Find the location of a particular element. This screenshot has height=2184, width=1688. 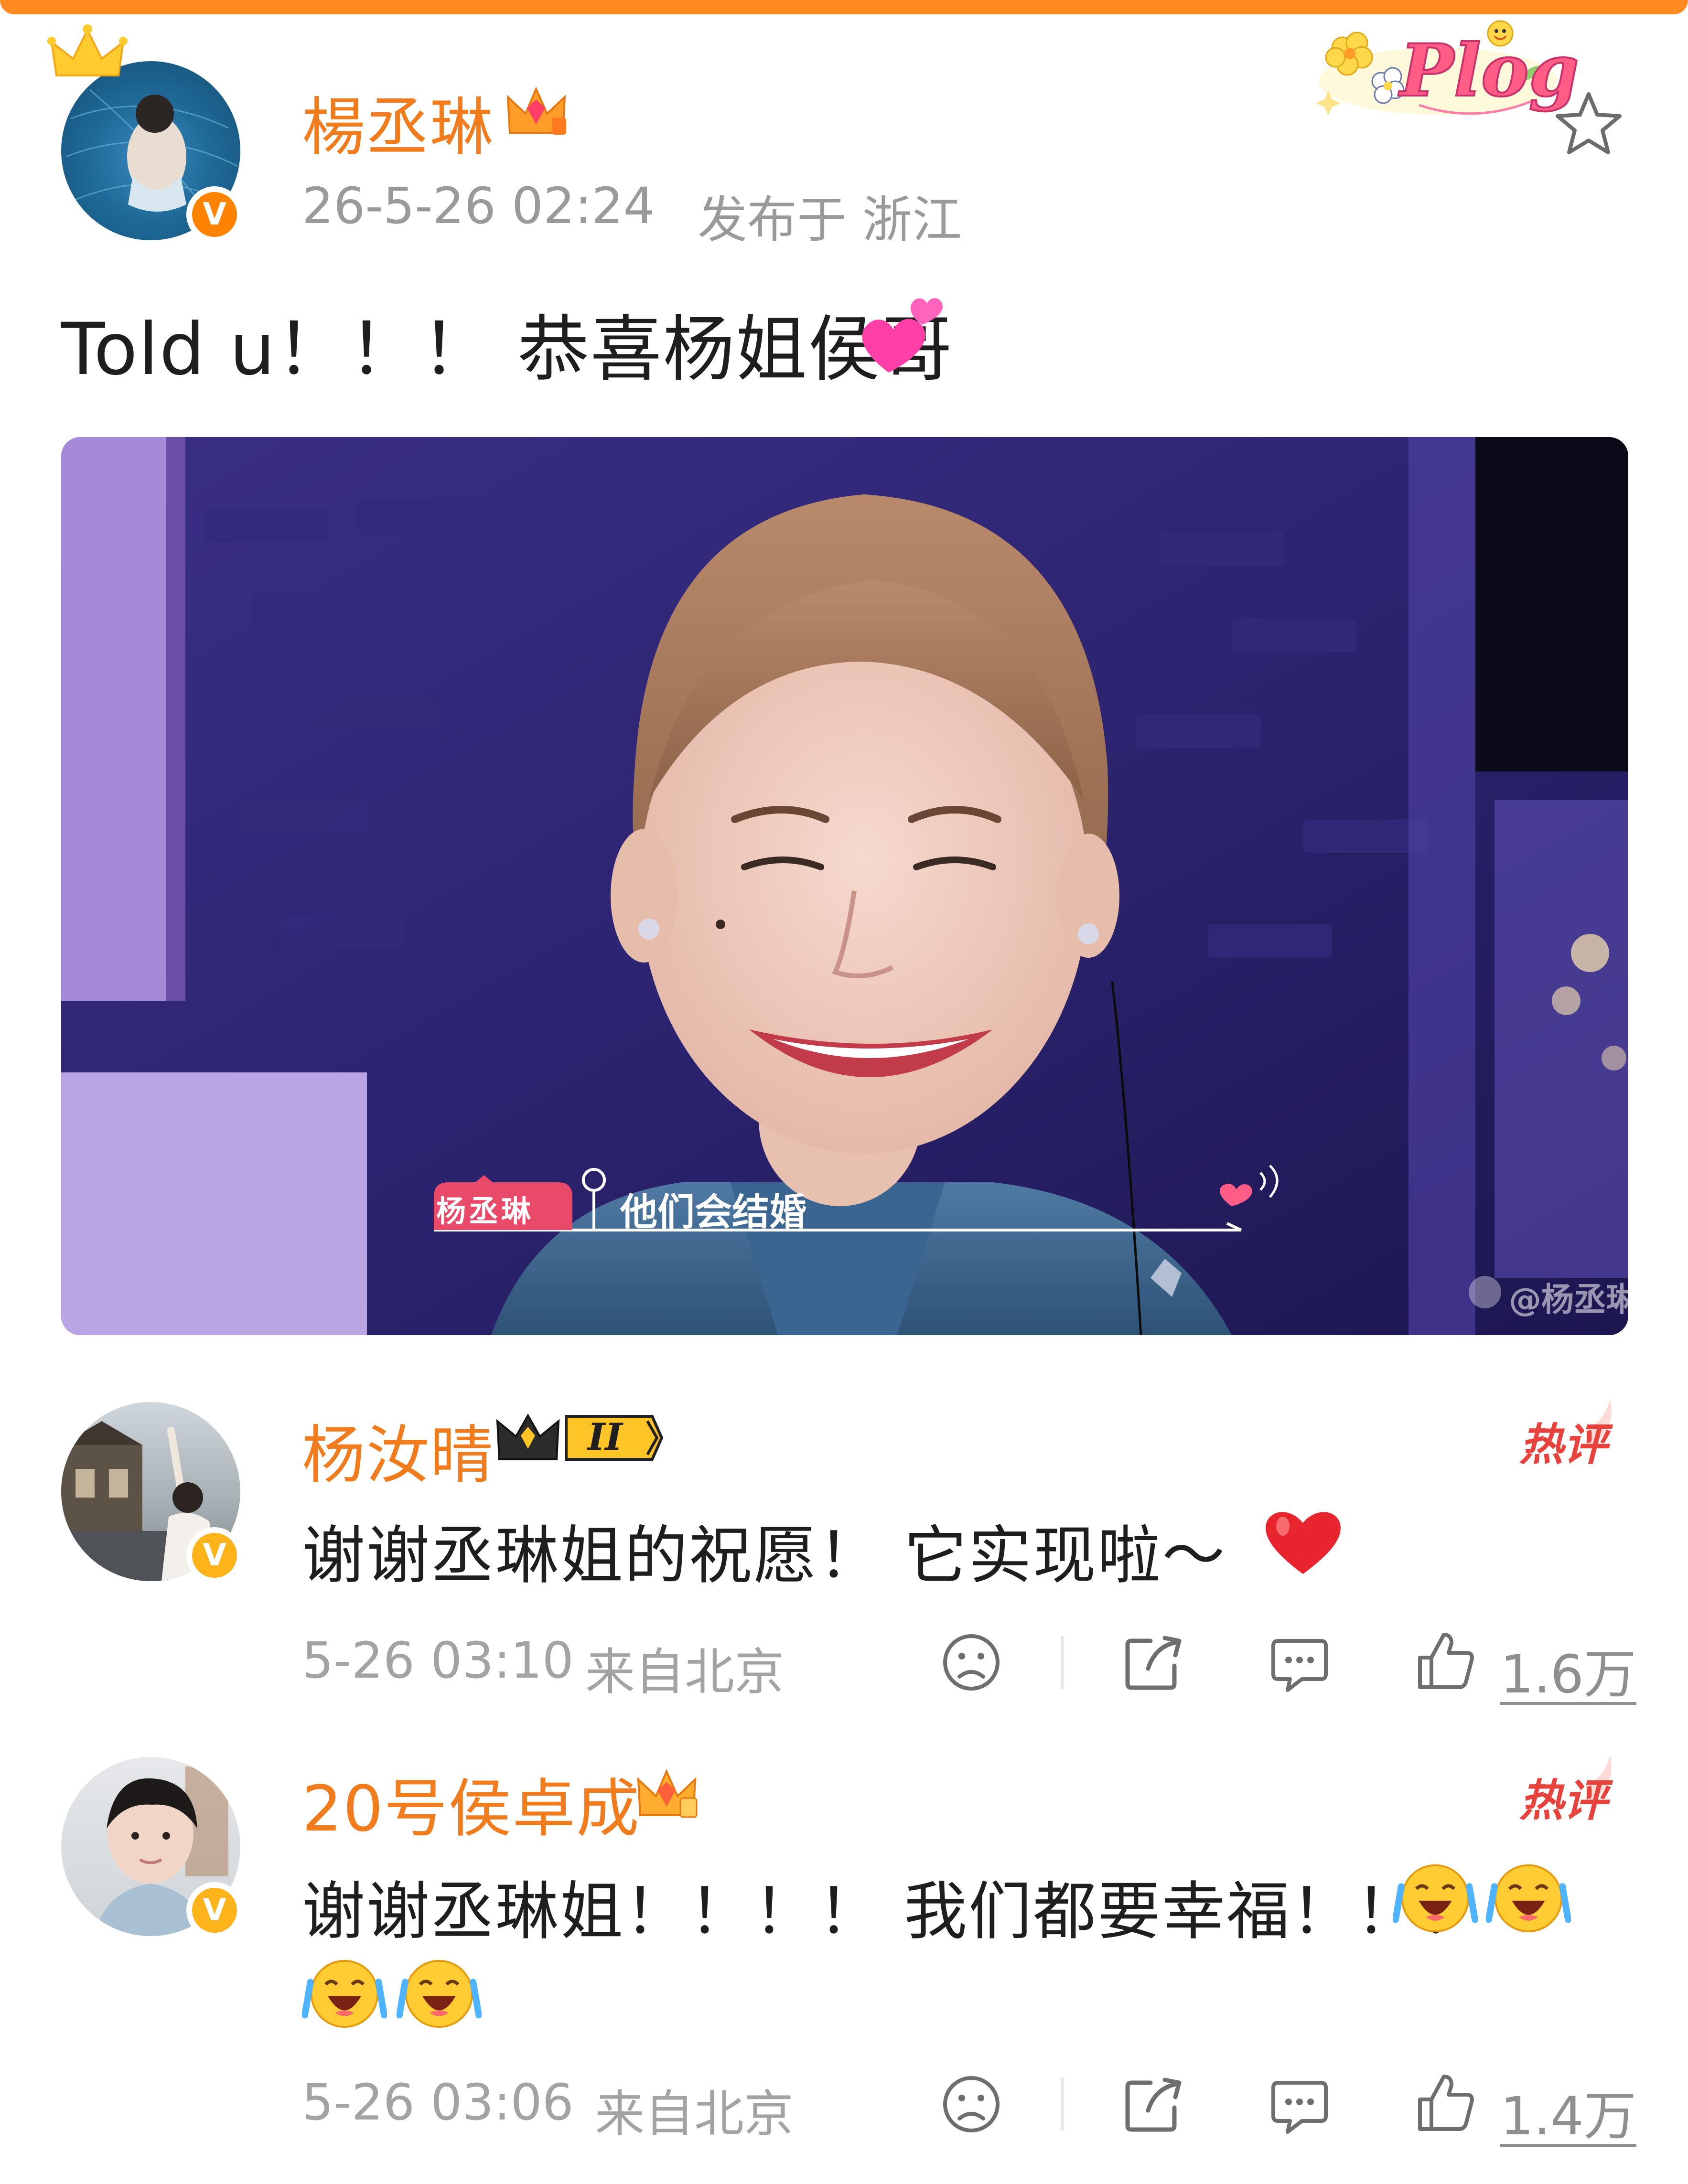

like-count: 1.4万 is located at coordinates (1568, 2112).